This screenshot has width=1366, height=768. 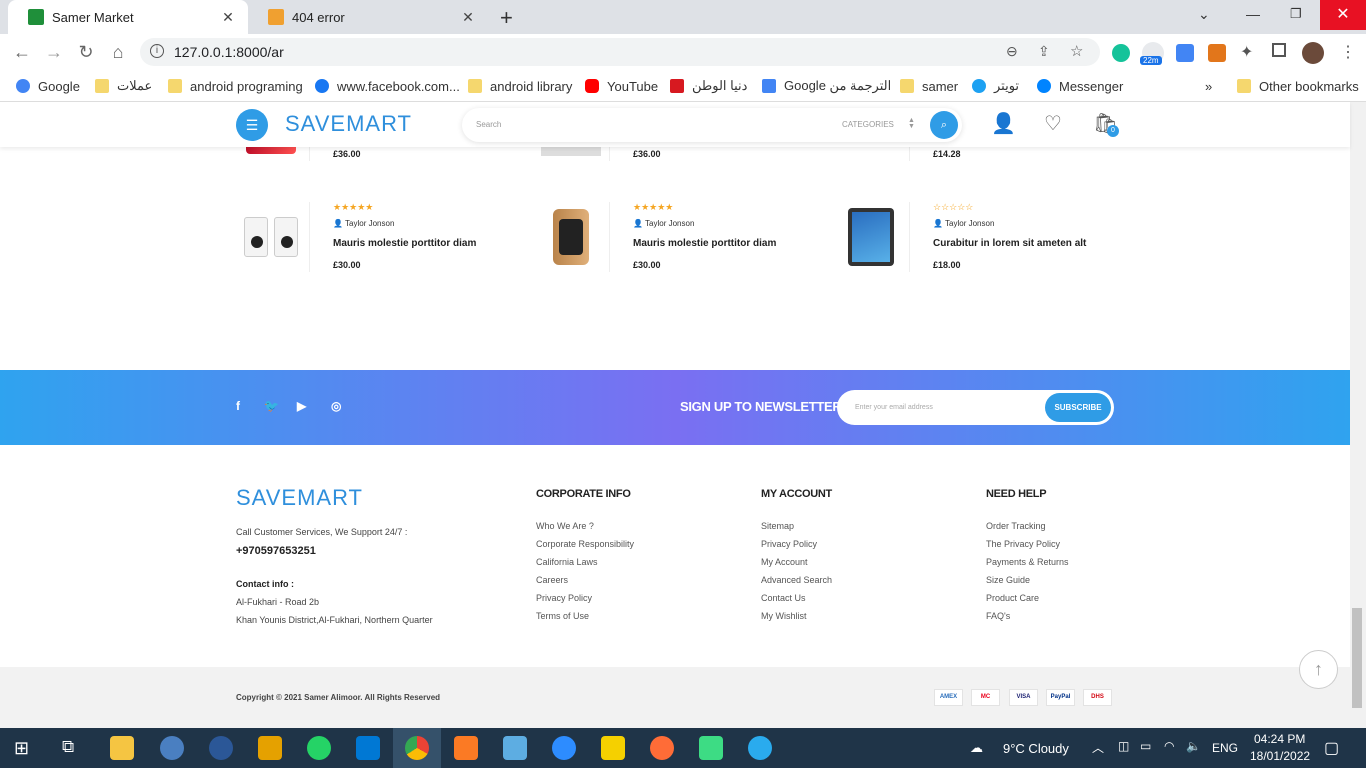 What do you see at coordinates (21, 748) in the screenshot?
I see `windows-start-icon: ⊞` at bounding box center [21, 748].